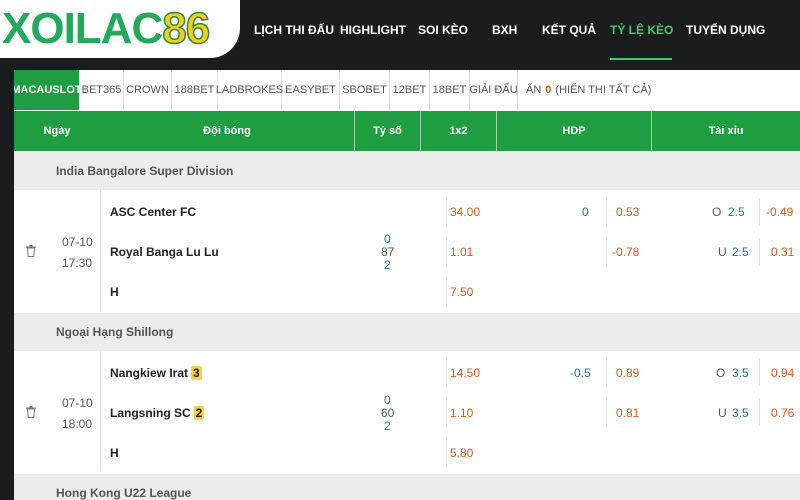 Image resolution: width=800 pixels, height=500 pixels. I want to click on tab-ladbrokes: LADBROKES, so click(249, 90).